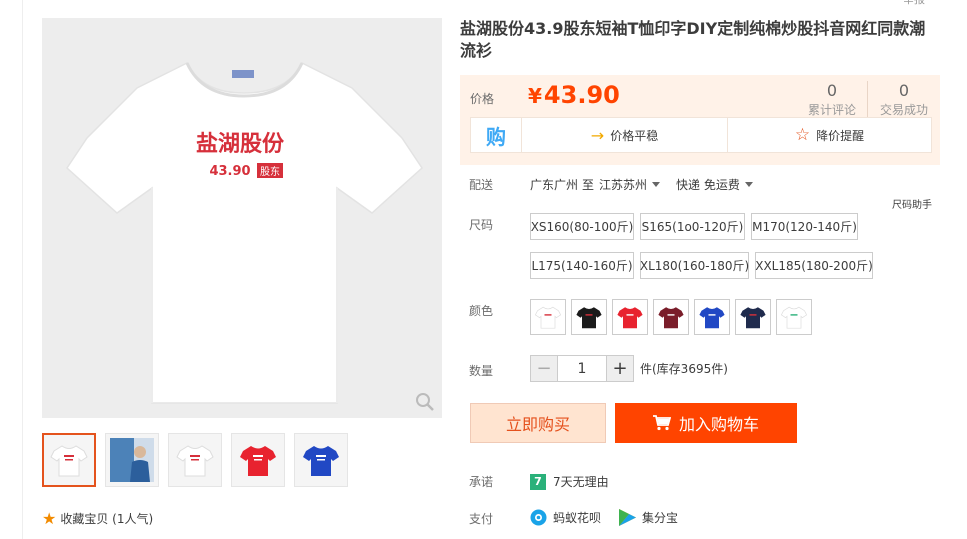  I want to click on size-option: XXL185(180-200斤), so click(814, 265).